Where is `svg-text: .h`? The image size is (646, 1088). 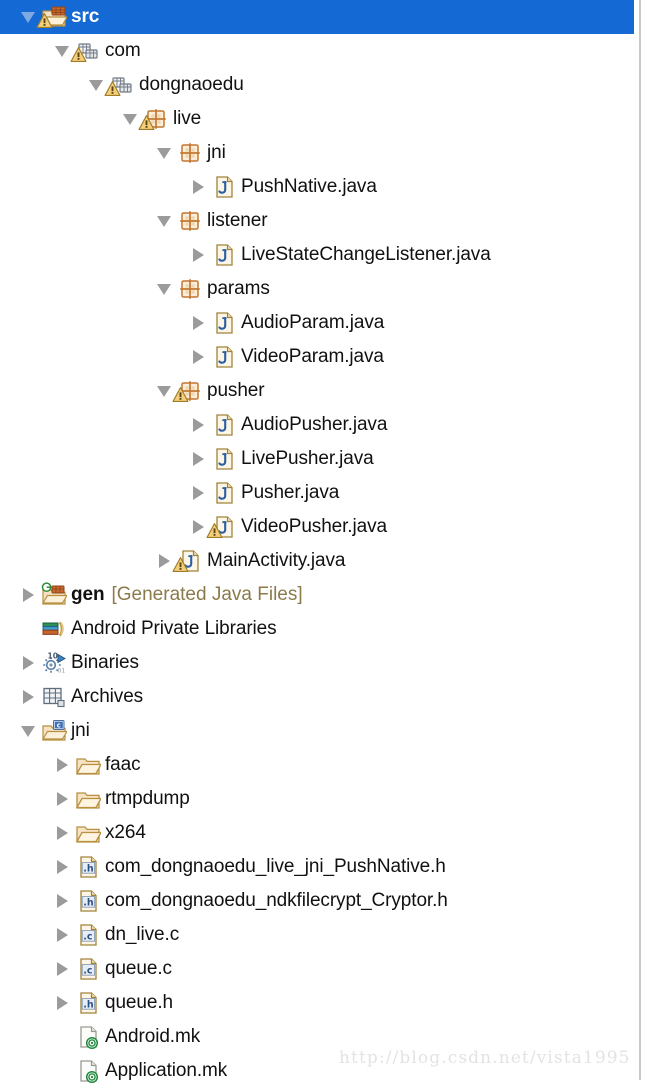 svg-text: .h is located at coordinates (88, 902).